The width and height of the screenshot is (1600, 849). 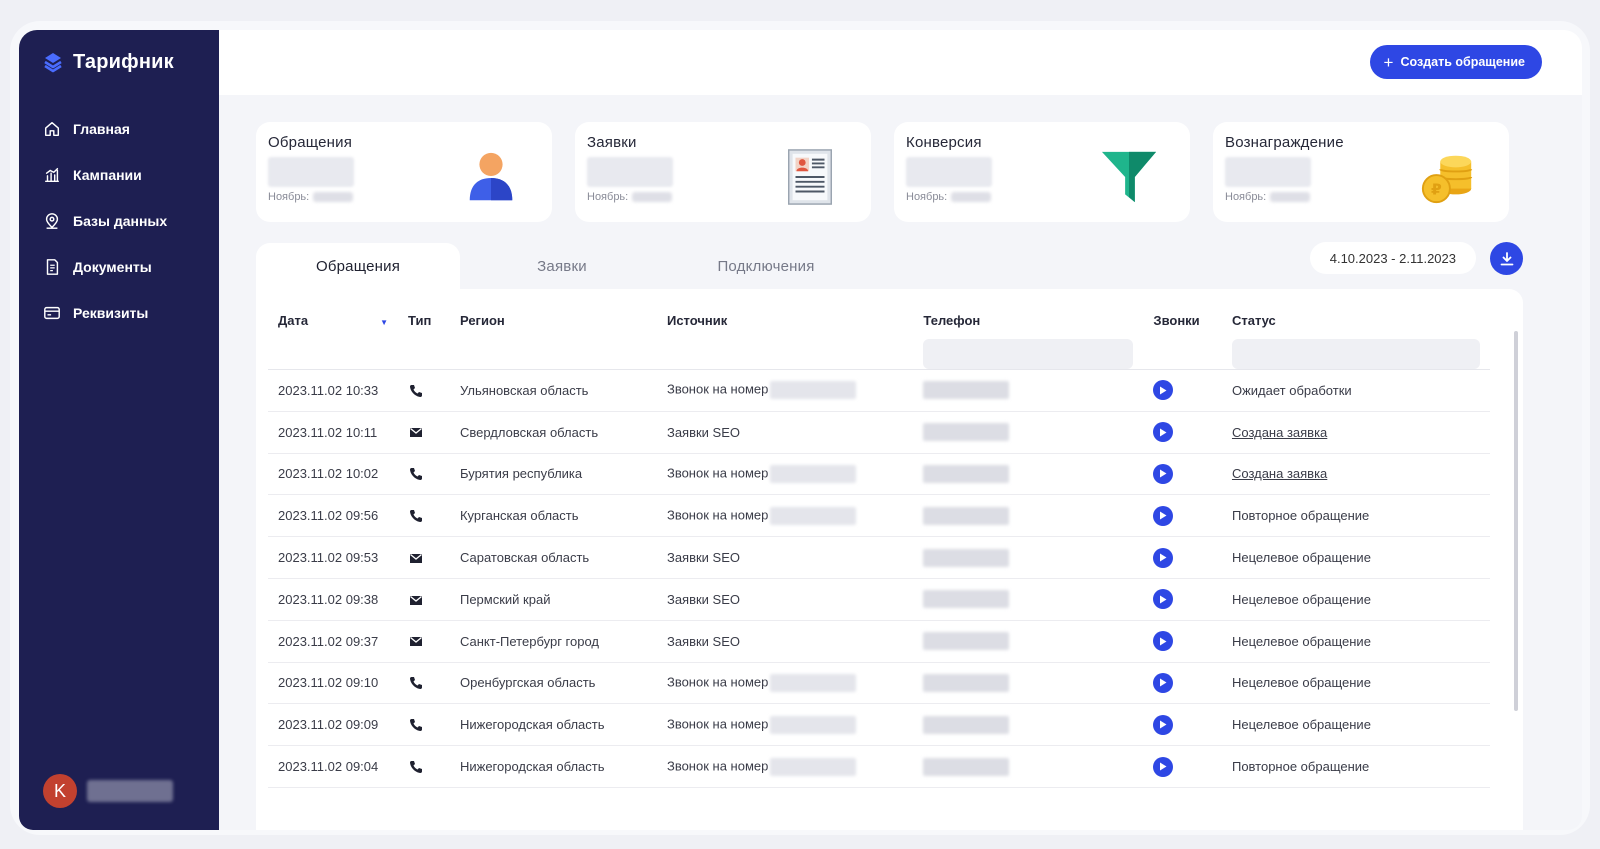 I want to click on column-header-phone: Телефон, so click(x=1028, y=329).